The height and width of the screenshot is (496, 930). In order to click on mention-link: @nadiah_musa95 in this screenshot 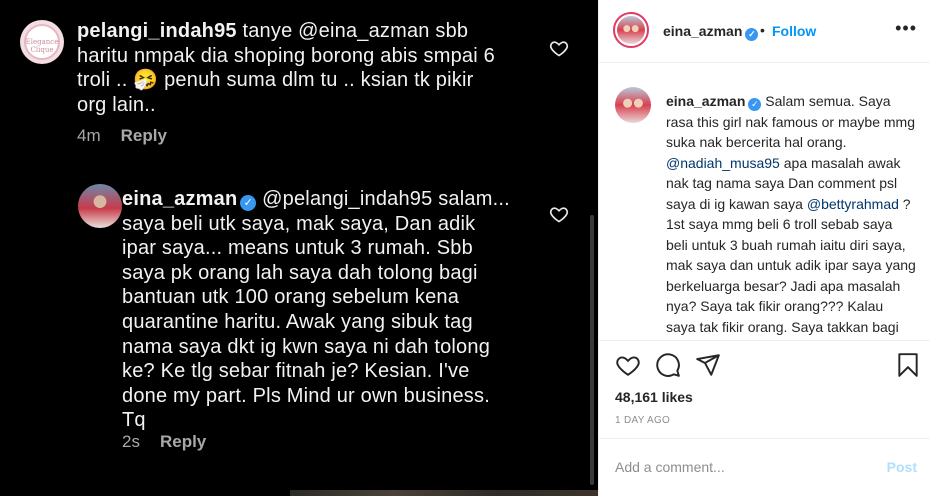, I will do `click(723, 163)`.